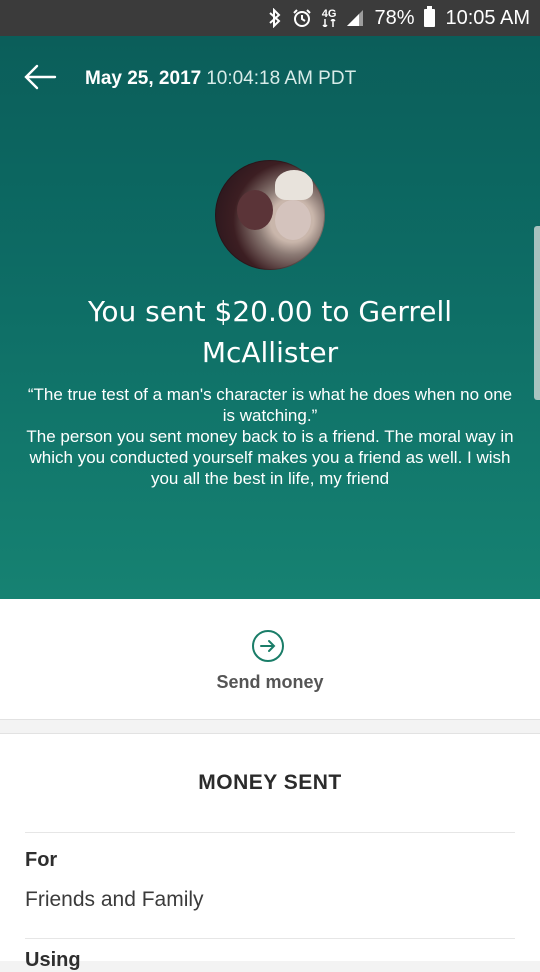 The image size is (540, 972). I want to click on section-title: MONEY SENT, so click(270, 782).